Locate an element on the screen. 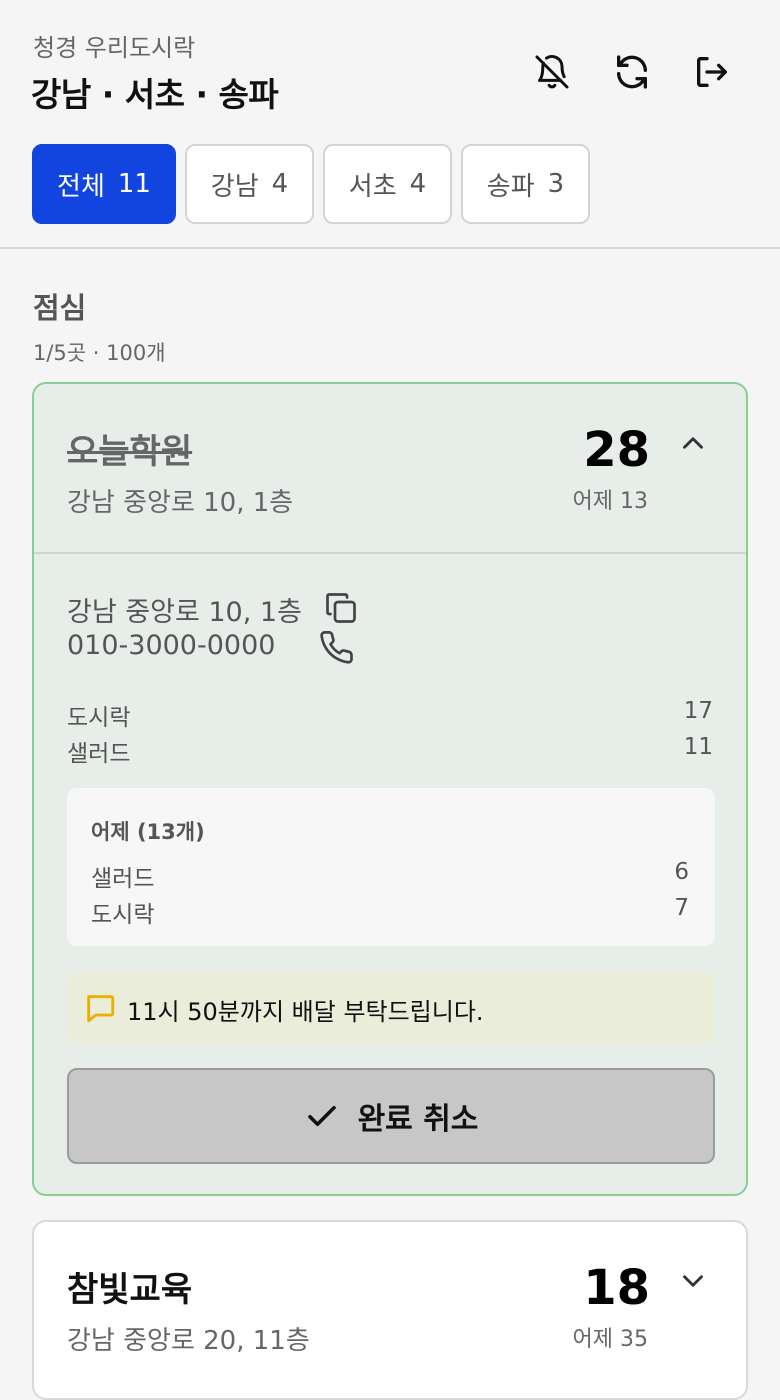 Image resolution: width=780 pixels, height=1400 pixels. refresh-button is located at coordinates (632, 72).